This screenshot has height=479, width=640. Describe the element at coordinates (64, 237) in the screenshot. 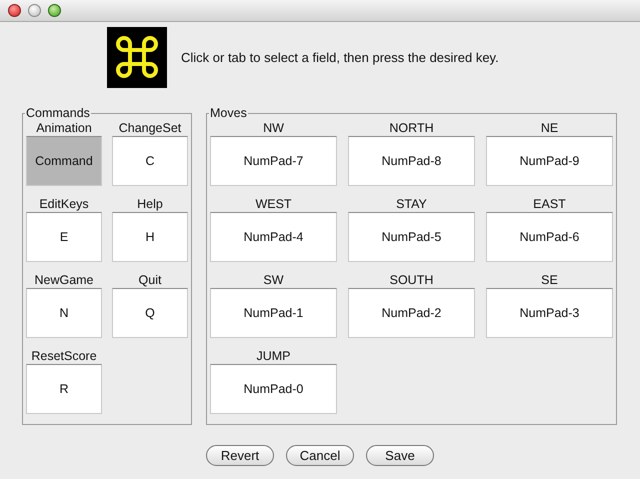

I see `key-field: E` at that location.